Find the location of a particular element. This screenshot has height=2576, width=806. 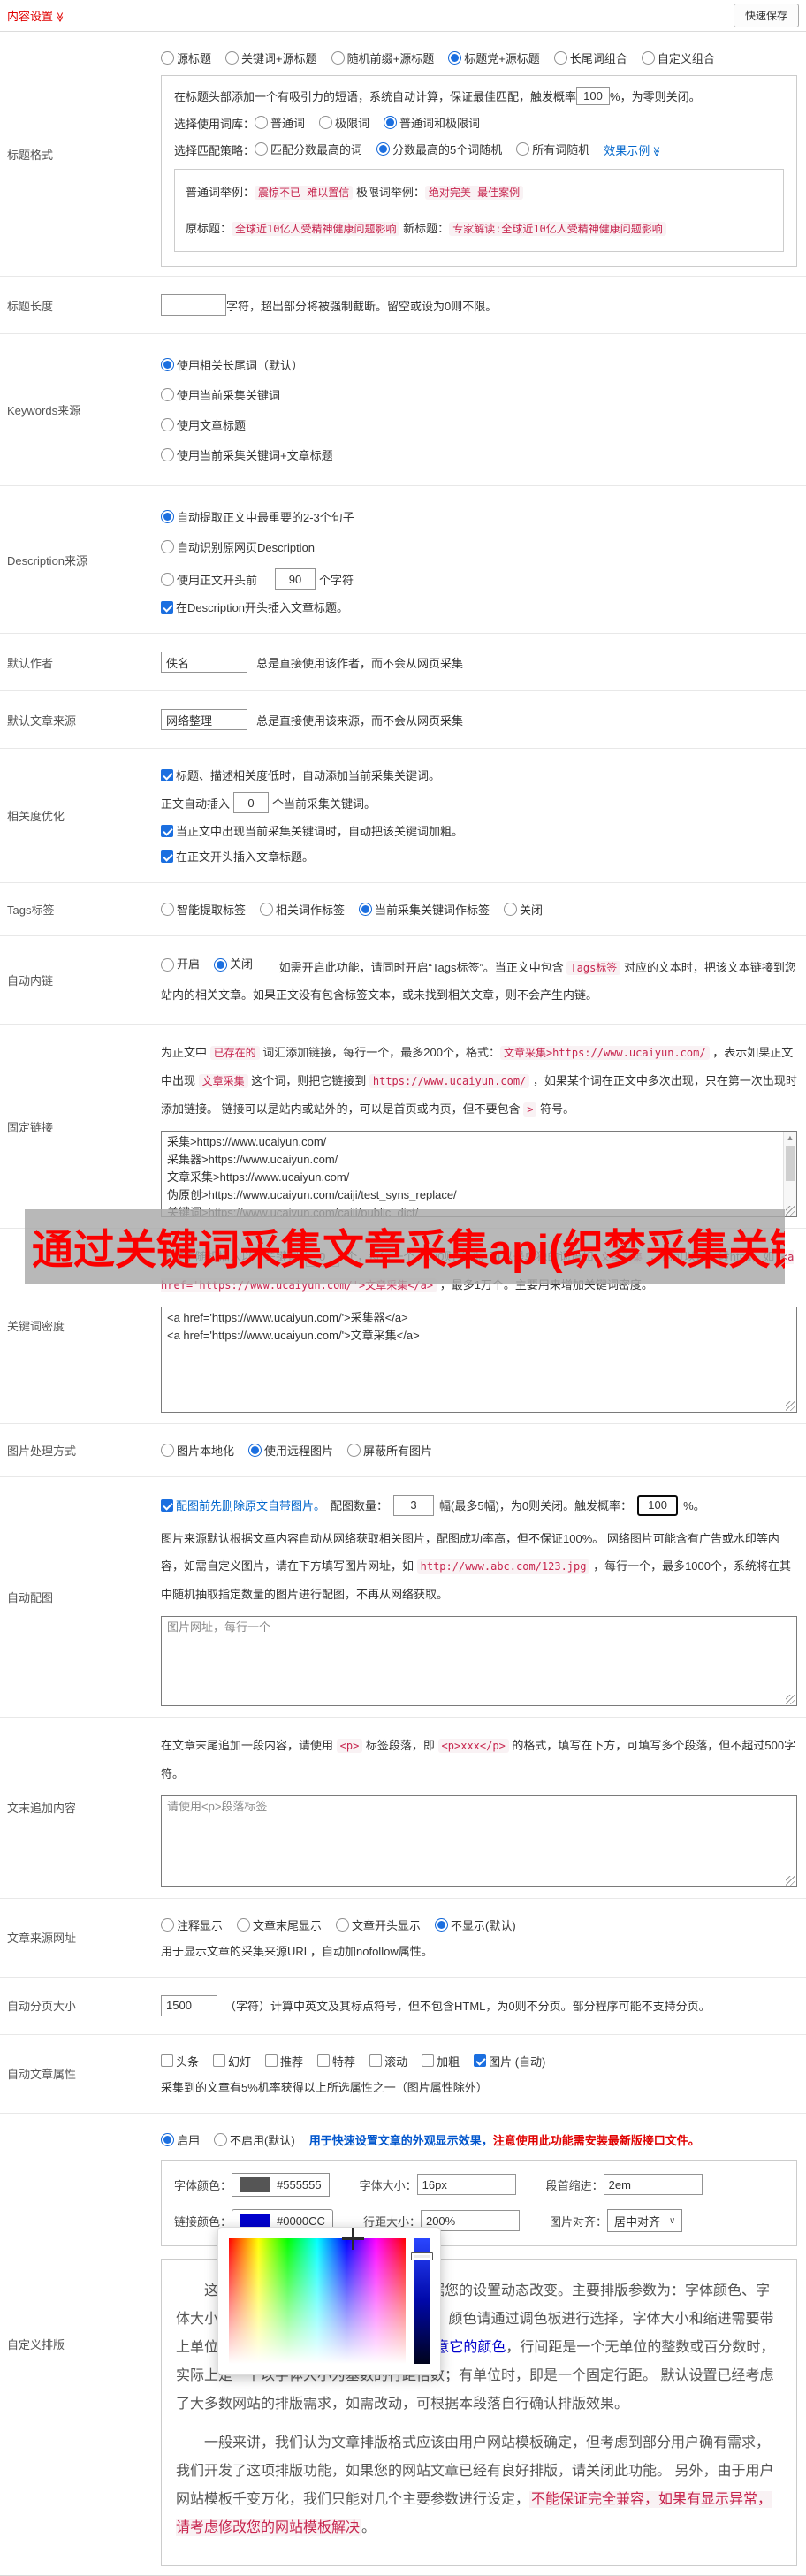

row-image-mode: 图片处理方式 图片本地化 使用远程图片 屏蔽所有图片 is located at coordinates (403, 1450).